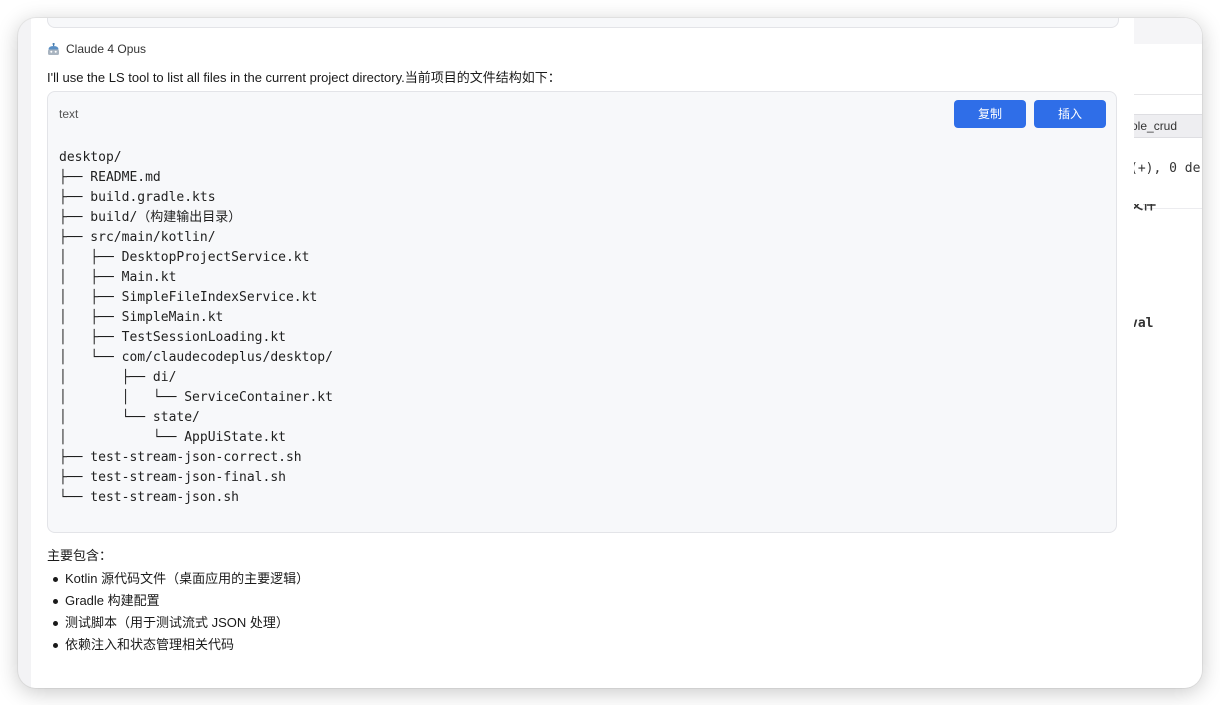 This screenshot has width=1220, height=705. What do you see at coordinates (118, 277) in the screenshot?
I see `code-line: │ ├── Main.kt` at bounding box center [118, 277].